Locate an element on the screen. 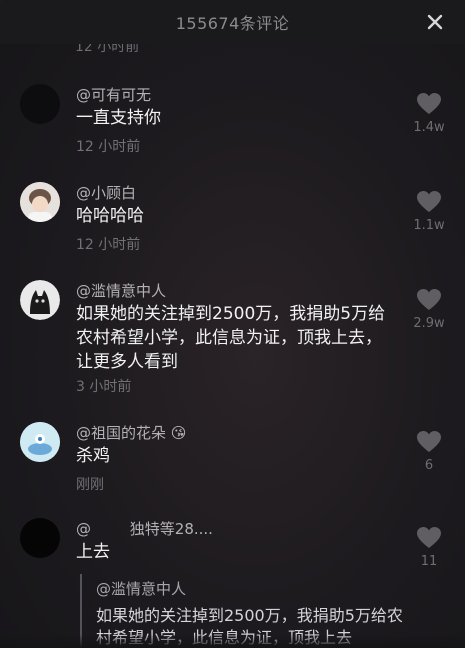 The image size is (465, 648). like-count: 6 is located at coordinates (429, 465).